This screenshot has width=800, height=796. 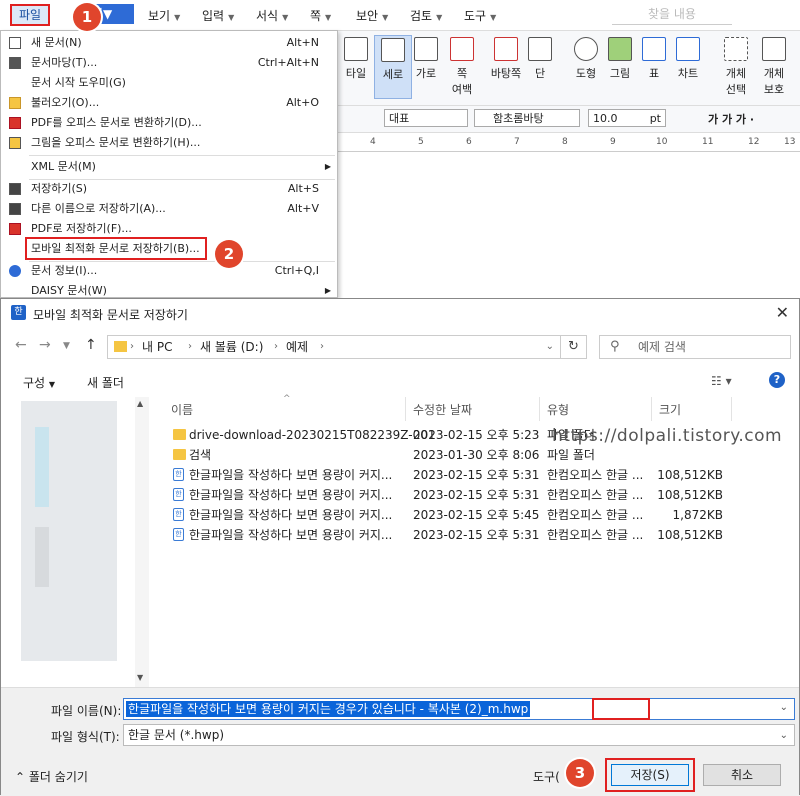 I want to click on ribbon-chart-button: 차트, so click(x=688, y=58).